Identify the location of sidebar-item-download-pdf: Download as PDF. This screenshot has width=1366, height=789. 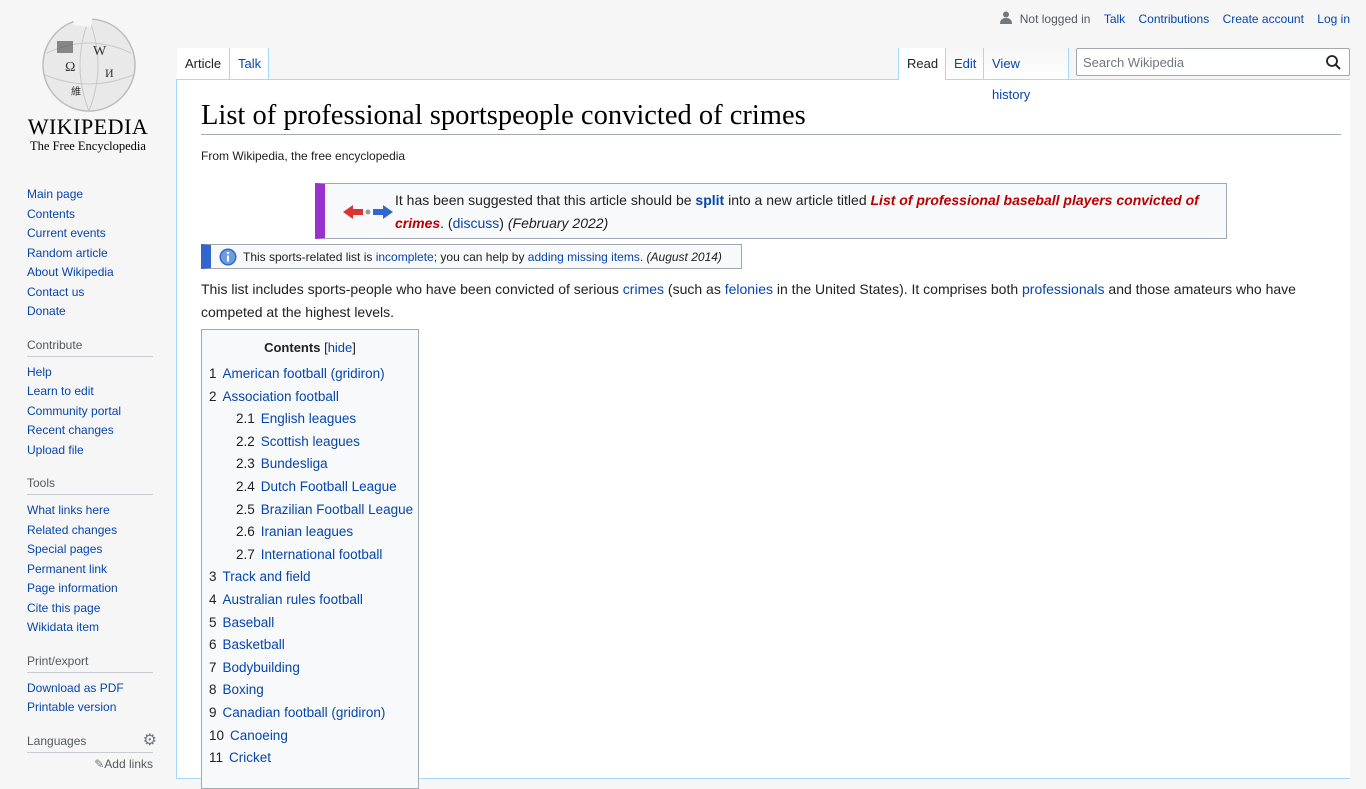
(75, 688).